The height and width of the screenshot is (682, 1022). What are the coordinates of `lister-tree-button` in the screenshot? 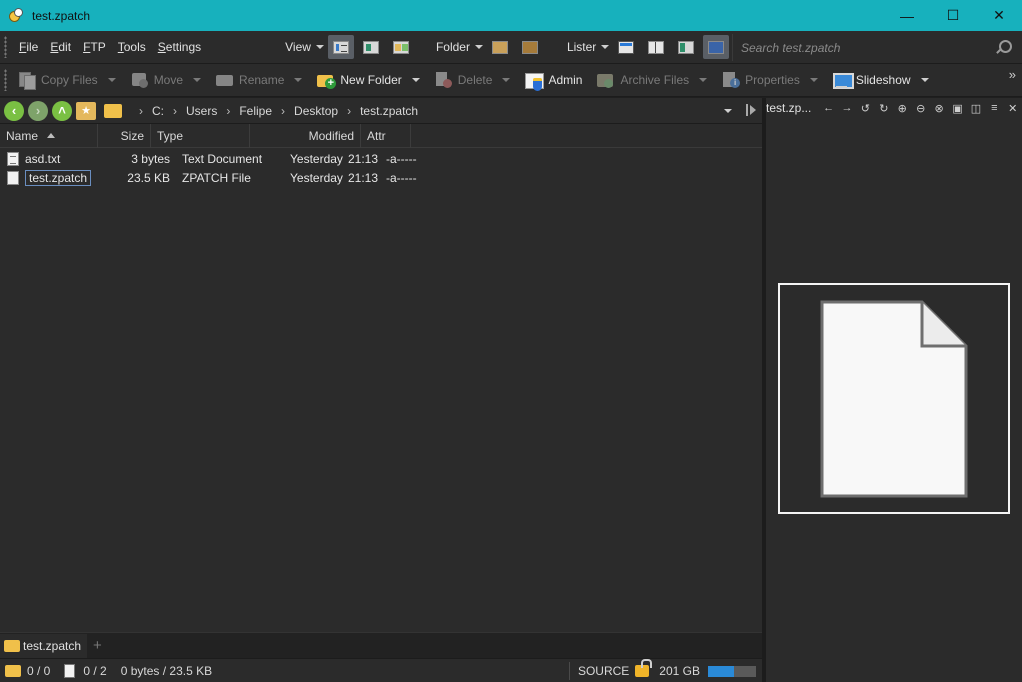 It's located at (686, 47).